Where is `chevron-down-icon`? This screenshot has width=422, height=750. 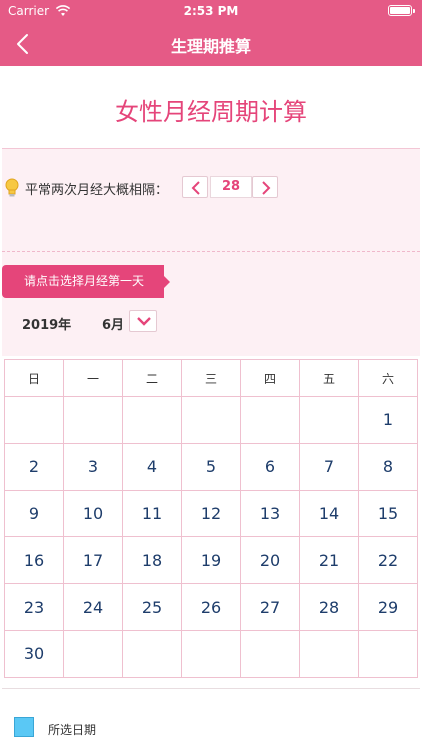
chevron-down-icon is located at coordinates (144, 321).